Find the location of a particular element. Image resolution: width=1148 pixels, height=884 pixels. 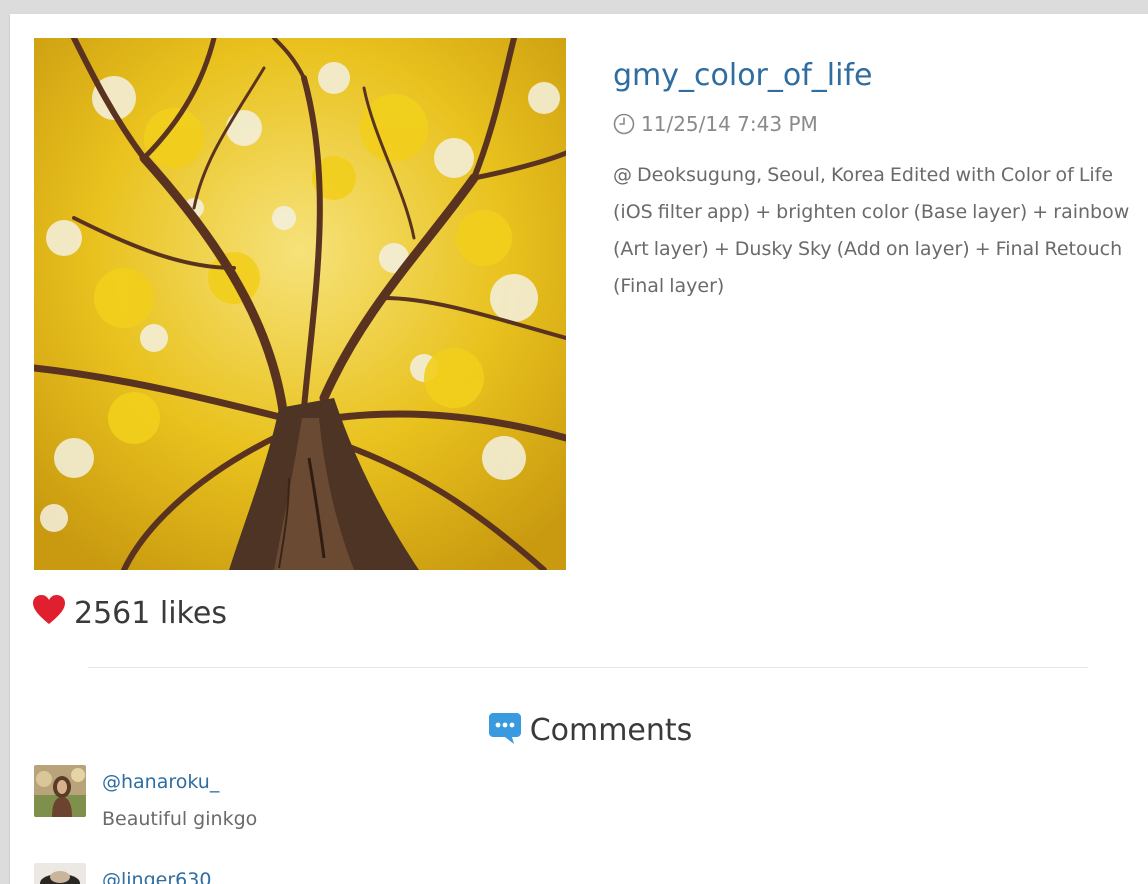

comment-text: Beautiful ginkgo is located at coordinates (180, 819).